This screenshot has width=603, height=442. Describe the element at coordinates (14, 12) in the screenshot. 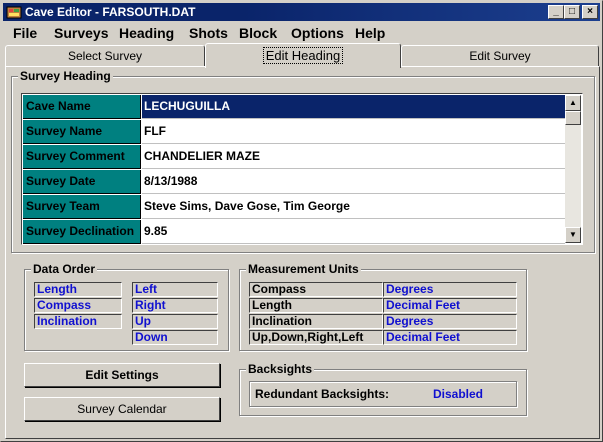

I see `app-icon` at that location.